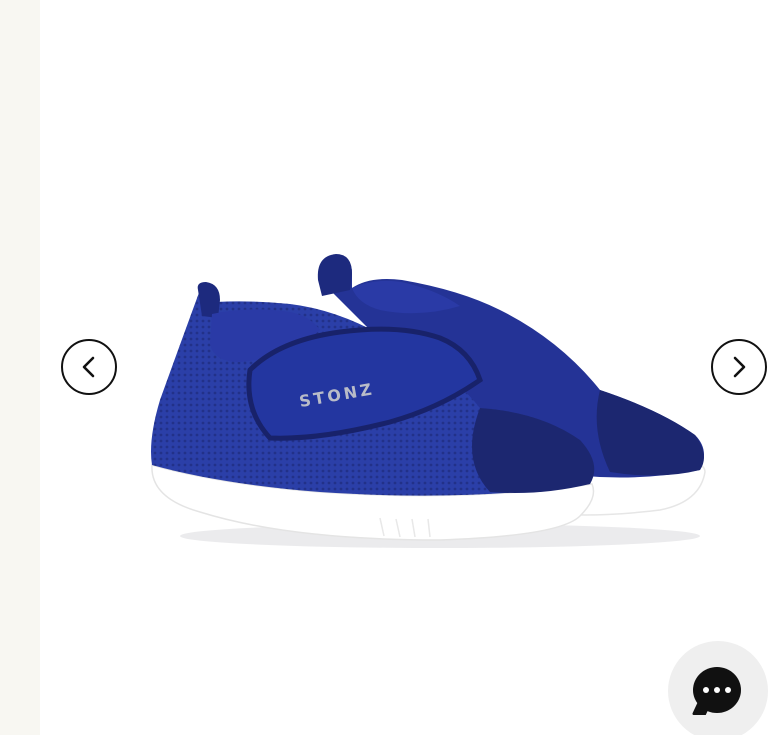 The height and width of the screenshot is (735, 768). Describe the element at coordinates (334, 275) in the screenshot. I see `back-heel-tab` at that location.